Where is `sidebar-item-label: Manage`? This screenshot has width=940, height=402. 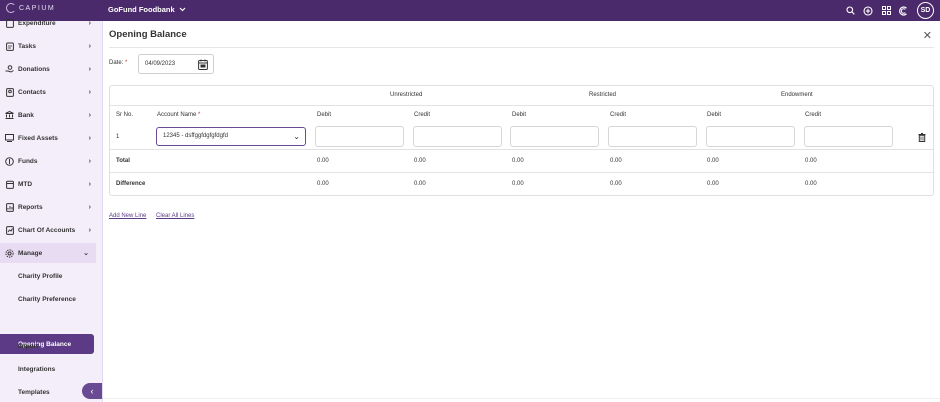
sidebar-item-label: Manage is located at coordinates (30, 253).